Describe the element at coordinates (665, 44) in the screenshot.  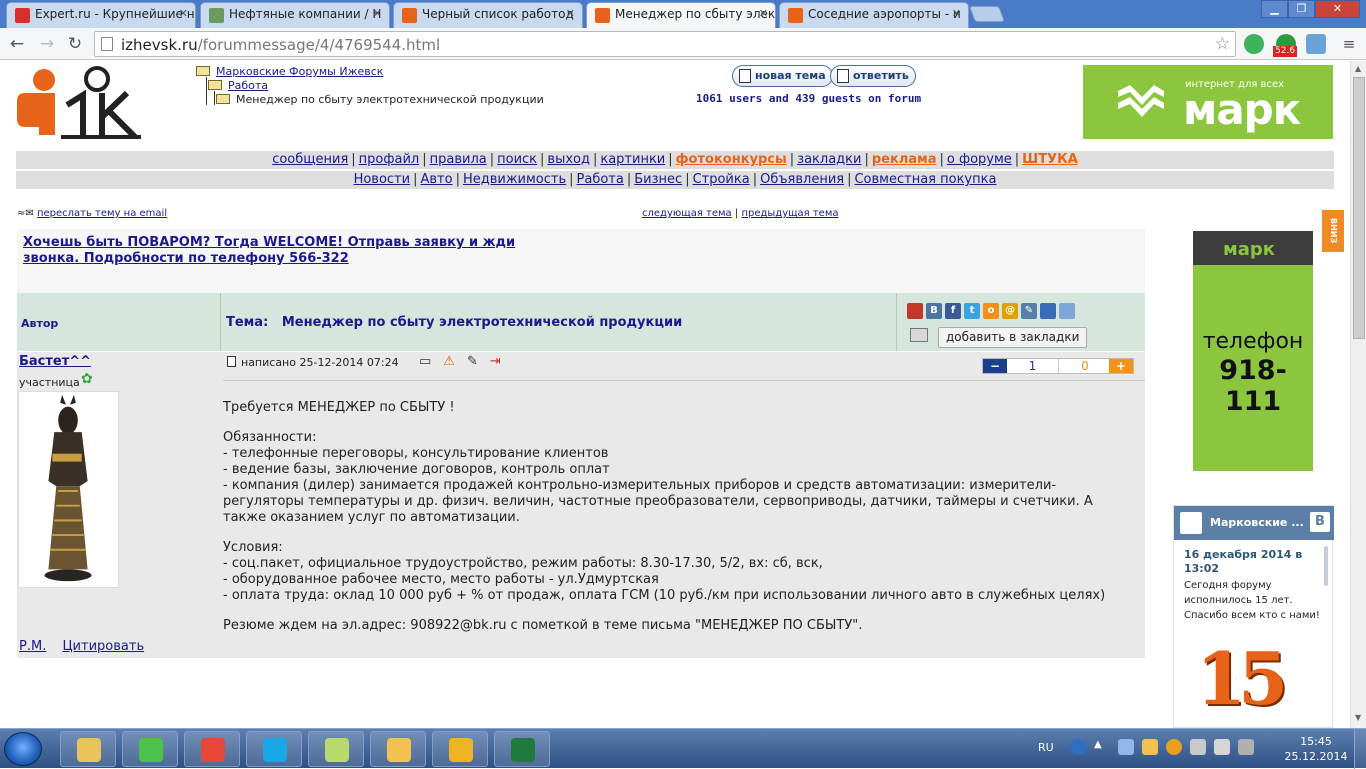
I see `address-bar: izhevsk.ru/forummessage/4/4769544.html ☆` at that location.